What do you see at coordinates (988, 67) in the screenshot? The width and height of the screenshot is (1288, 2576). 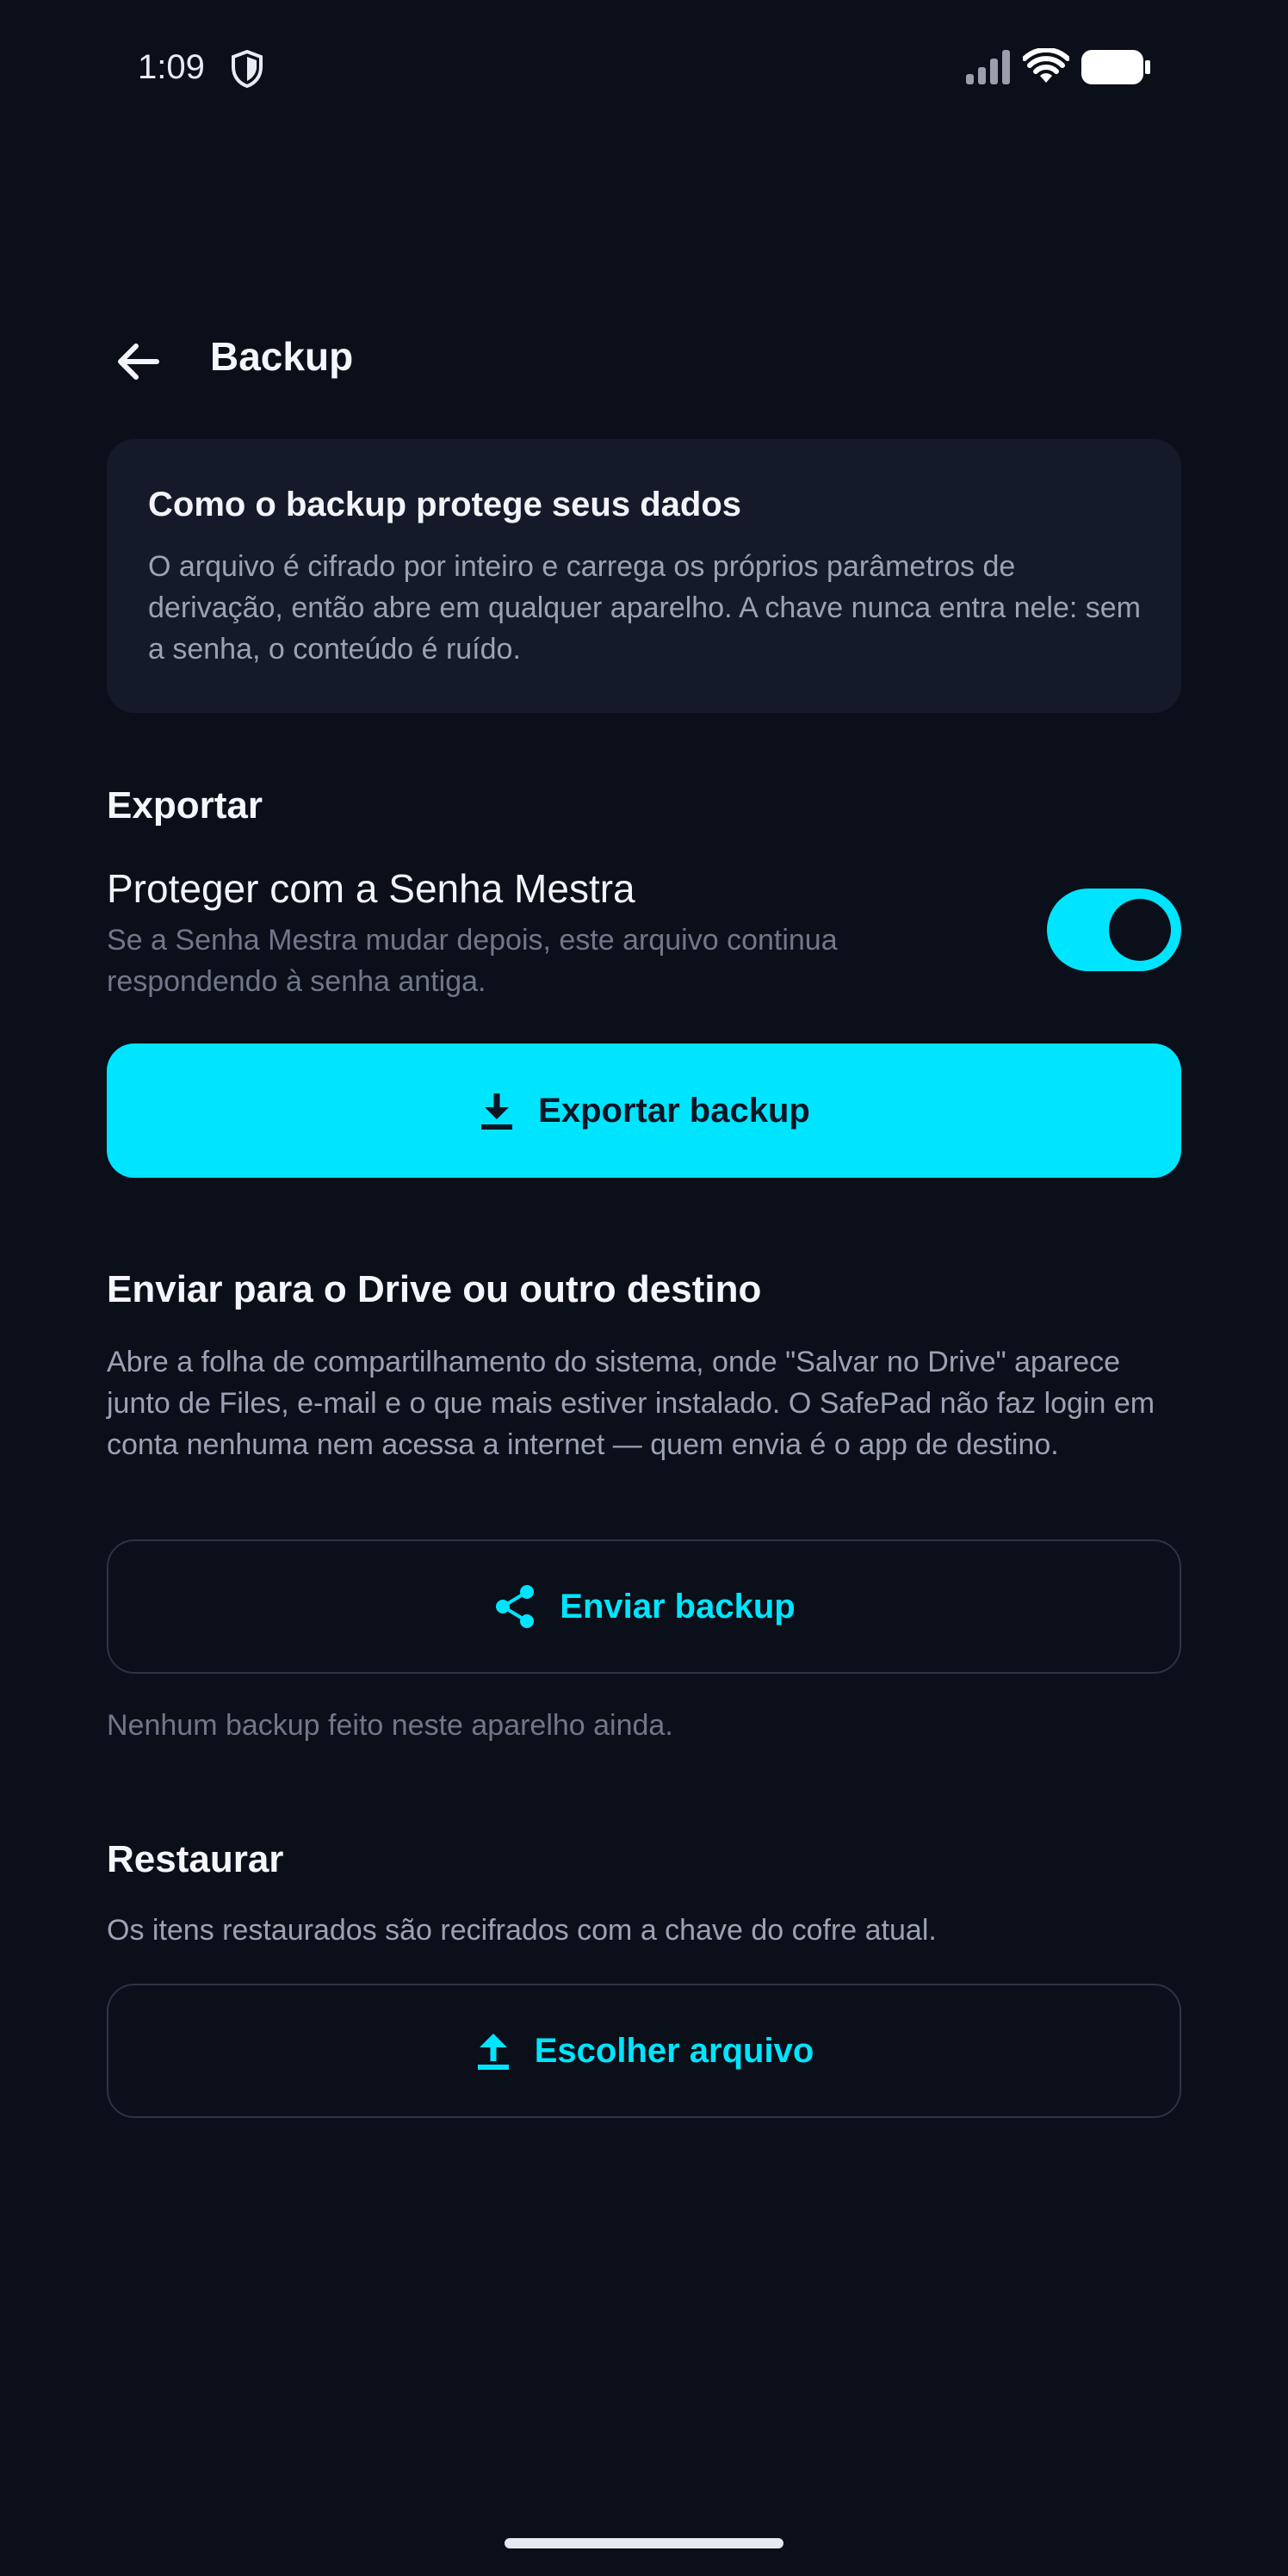 I see `signal-icon` at bounding box center [988, 67].